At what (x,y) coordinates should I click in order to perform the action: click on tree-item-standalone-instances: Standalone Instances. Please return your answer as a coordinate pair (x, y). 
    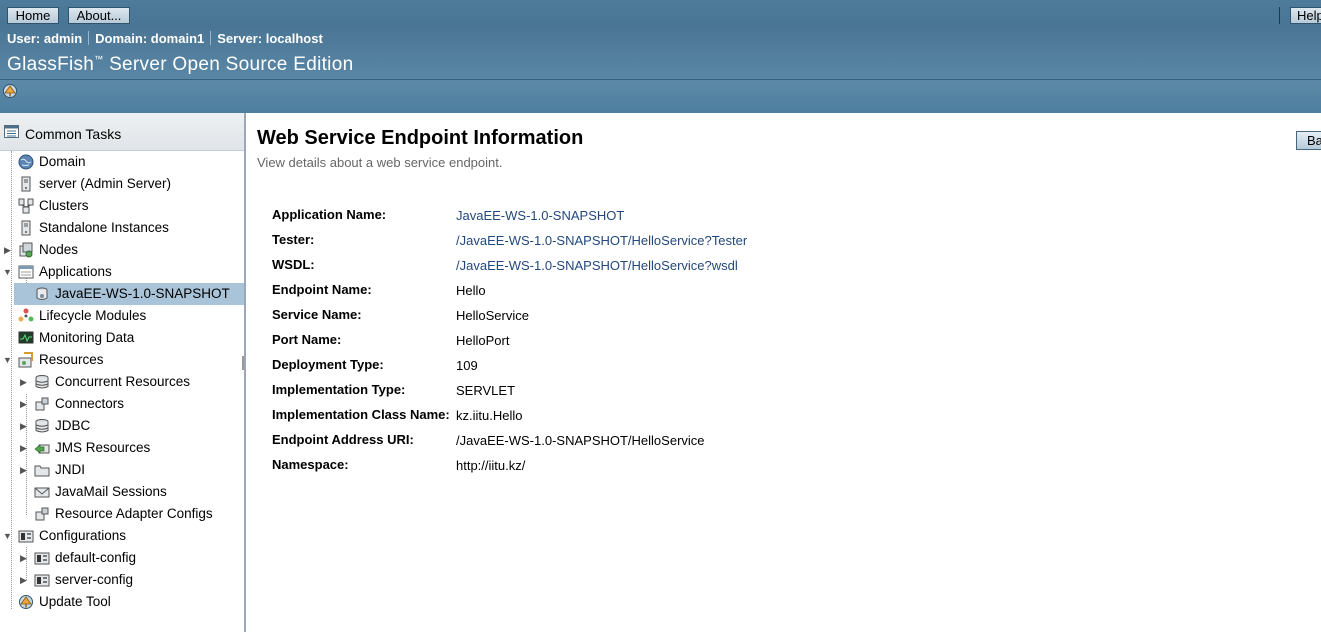
    Looking at the image, I should click on (122, 228).